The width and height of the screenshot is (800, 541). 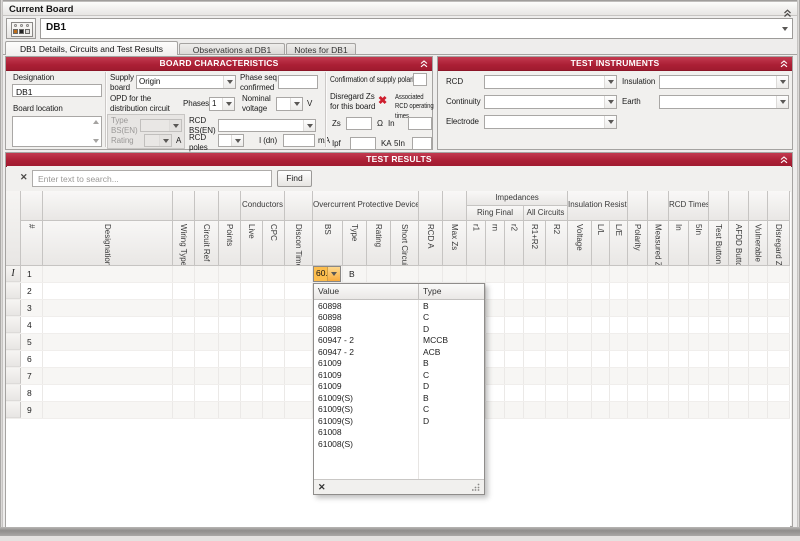 What do you see at coordinates (274, 243) in the screenshot?
I see `column-header-cpc: CPC` at bounding box center [274, 243].